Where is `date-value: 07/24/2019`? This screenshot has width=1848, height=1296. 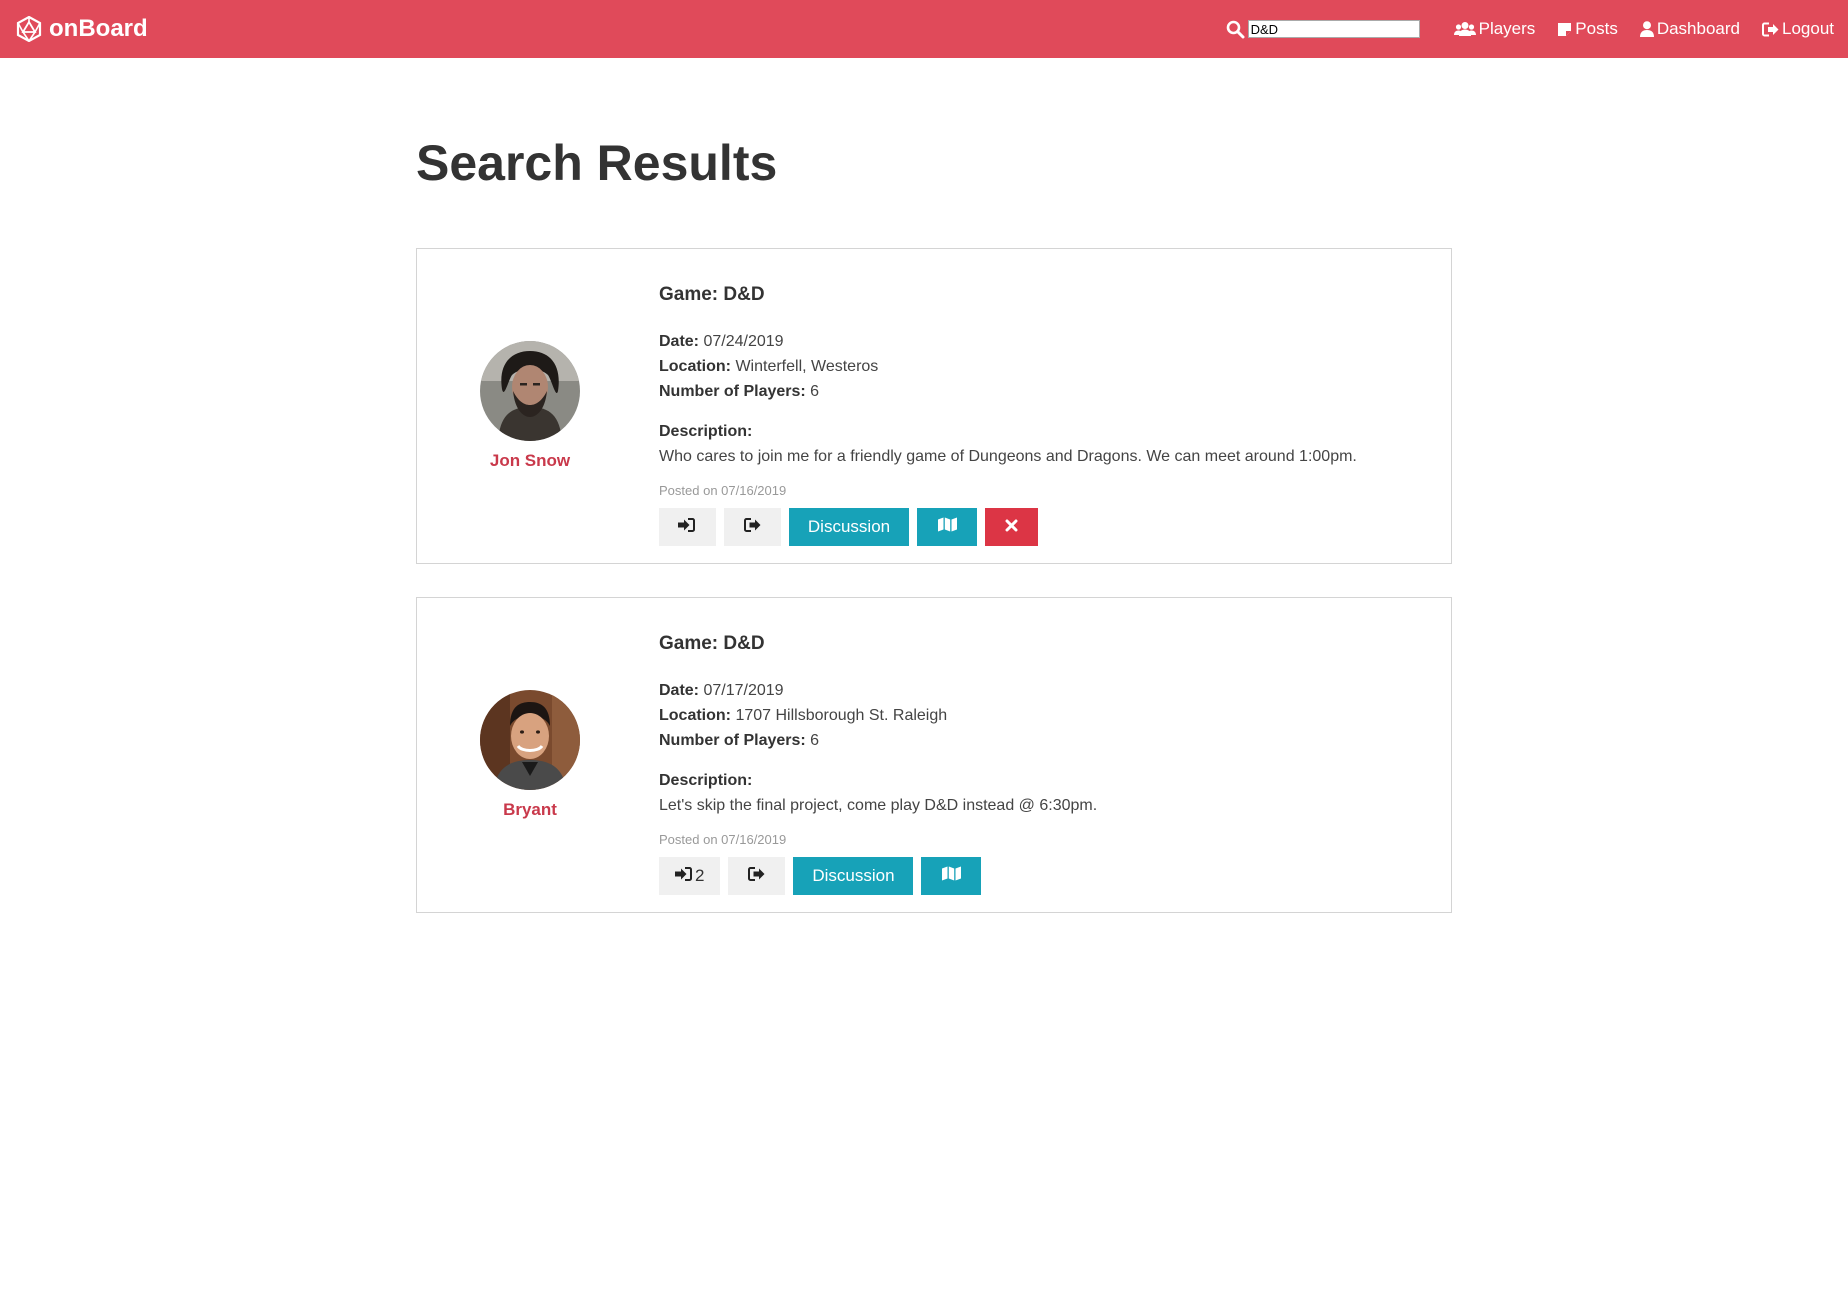
date-value: 07/24/2019 is located at coordinates (743, 341).